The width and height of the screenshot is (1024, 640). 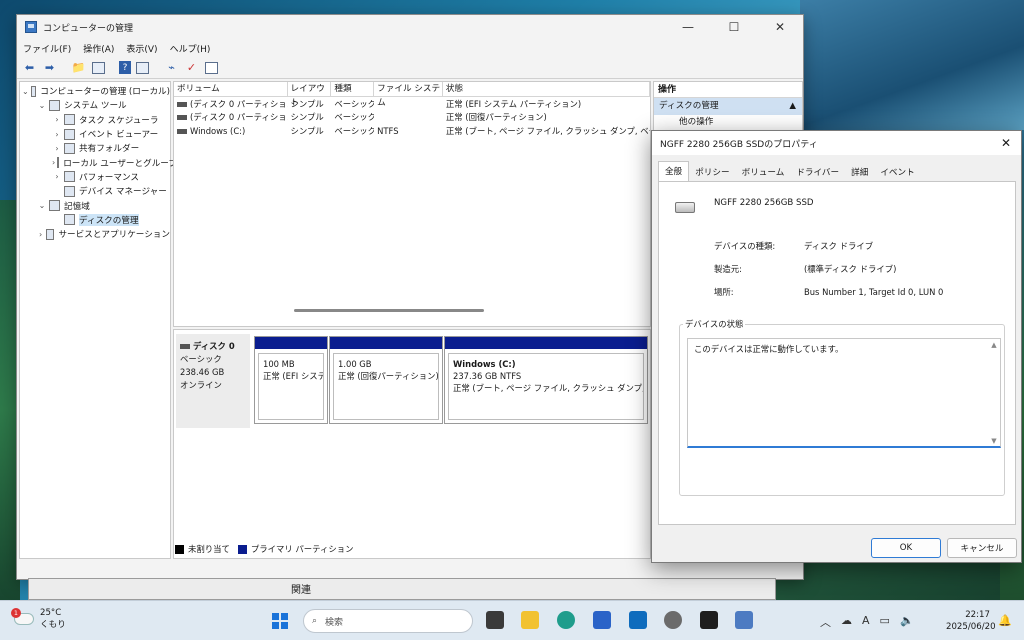 I want to click on start-button, so click(x=280, y=621).